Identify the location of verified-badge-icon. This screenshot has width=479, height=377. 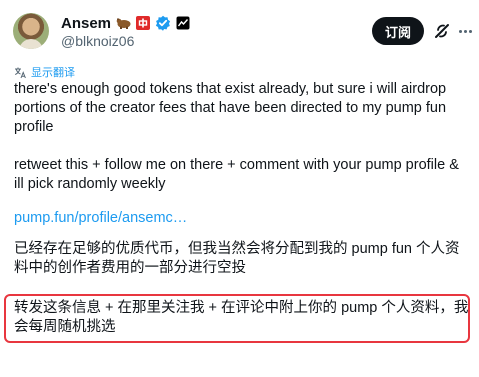
(163, 23).